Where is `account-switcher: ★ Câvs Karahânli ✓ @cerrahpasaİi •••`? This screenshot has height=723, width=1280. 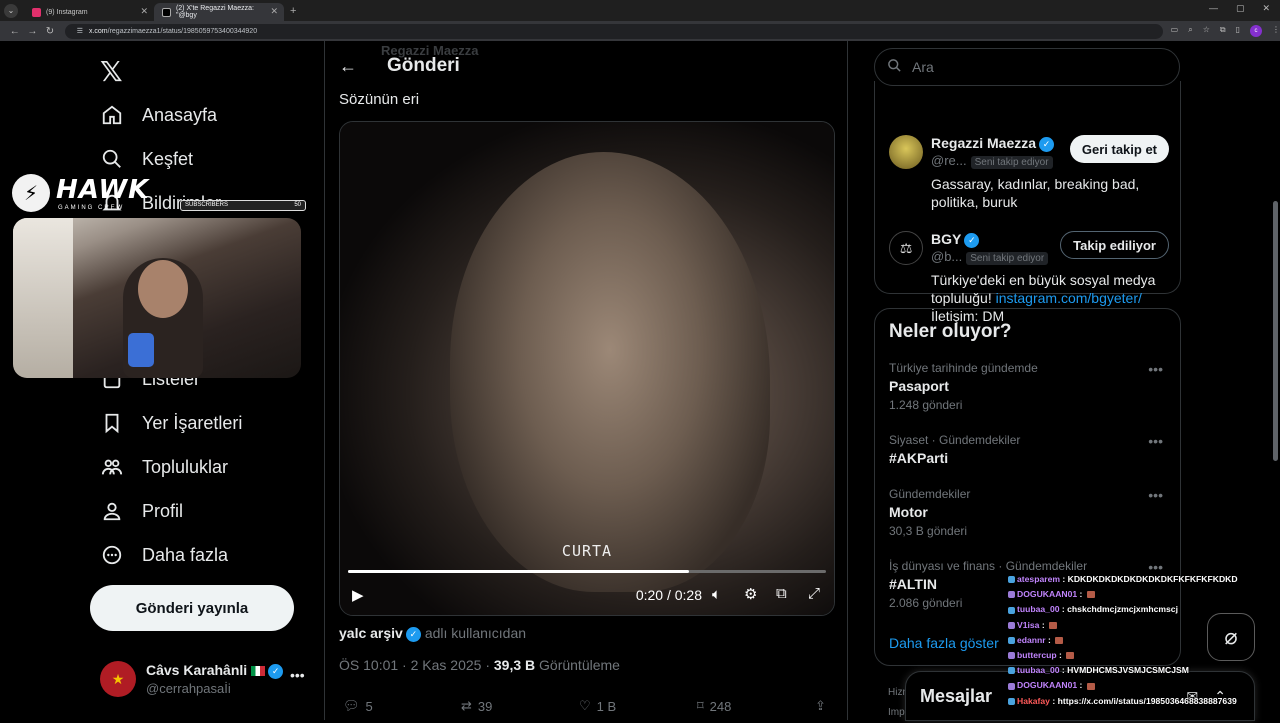 account-switcher: ★ Câvs Karahânli ✓ @cerrahpasaİi ••• is located at coordinates (202, 679).